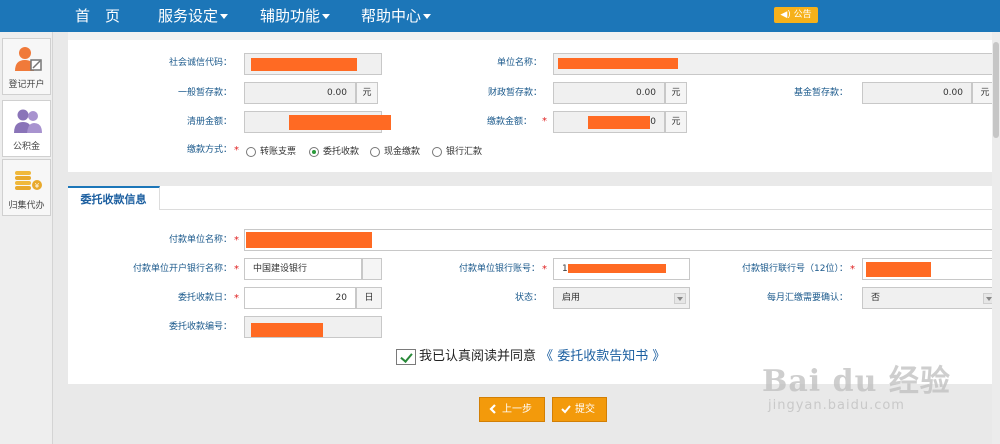  Describe the element at coordinates (369, 298) in the screenshot. I see `day-unit: 日` at that location.